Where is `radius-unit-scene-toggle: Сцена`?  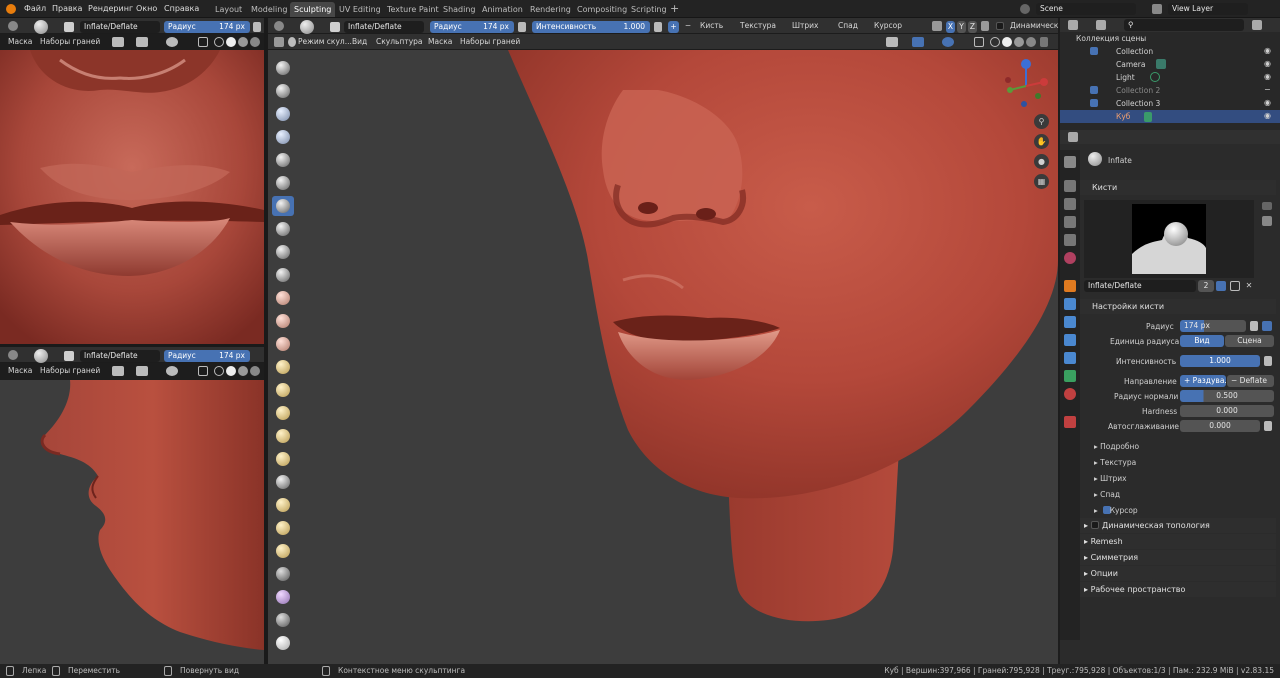
radius-unit-scene-toggle: Сцена is located at coordinates (1249, 341).